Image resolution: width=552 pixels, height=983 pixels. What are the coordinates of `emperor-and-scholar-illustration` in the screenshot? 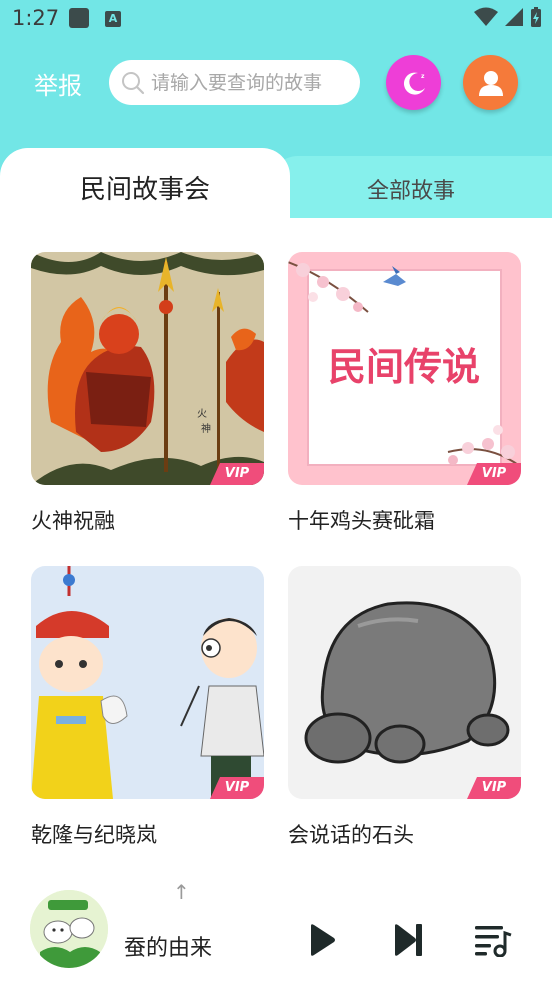 It's located at (147, 682).